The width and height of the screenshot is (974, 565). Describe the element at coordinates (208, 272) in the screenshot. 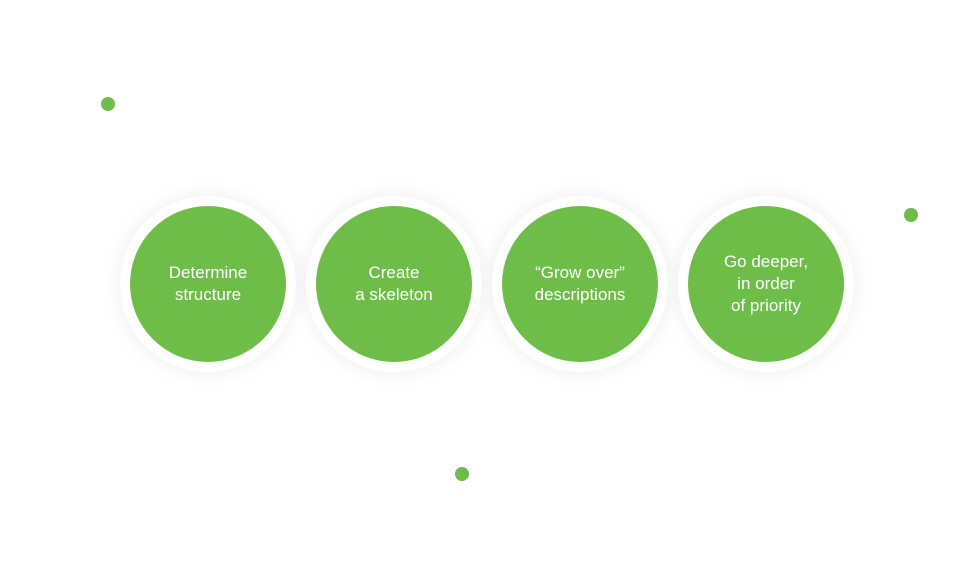

I see `step-label-line: Determine` at that location.